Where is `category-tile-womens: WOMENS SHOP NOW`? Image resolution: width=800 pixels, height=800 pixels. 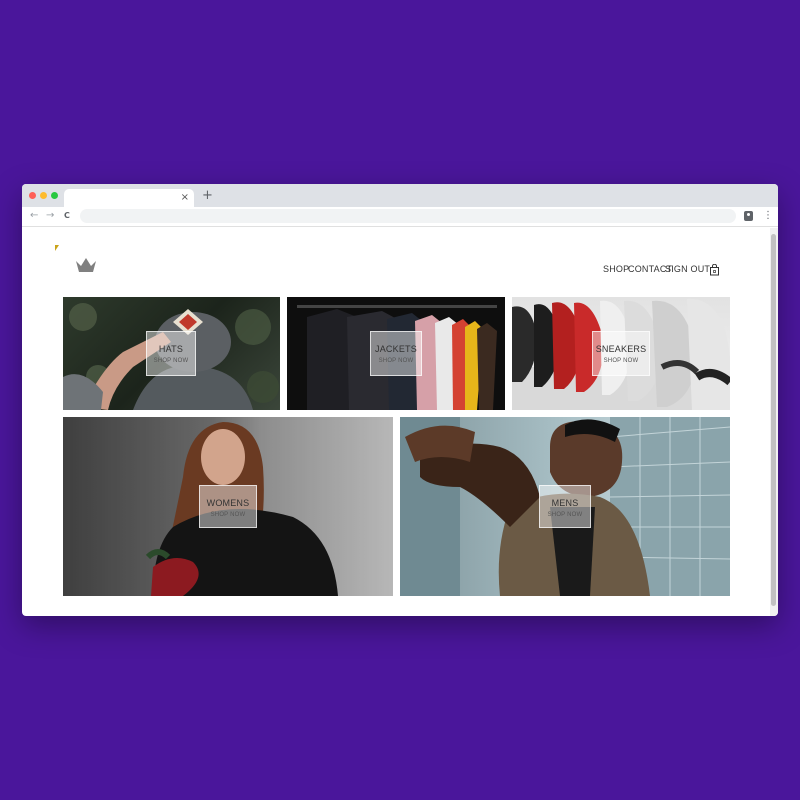 category-tile-womens: WOMENS SHOP NOW is located at coordinates (228, 506).